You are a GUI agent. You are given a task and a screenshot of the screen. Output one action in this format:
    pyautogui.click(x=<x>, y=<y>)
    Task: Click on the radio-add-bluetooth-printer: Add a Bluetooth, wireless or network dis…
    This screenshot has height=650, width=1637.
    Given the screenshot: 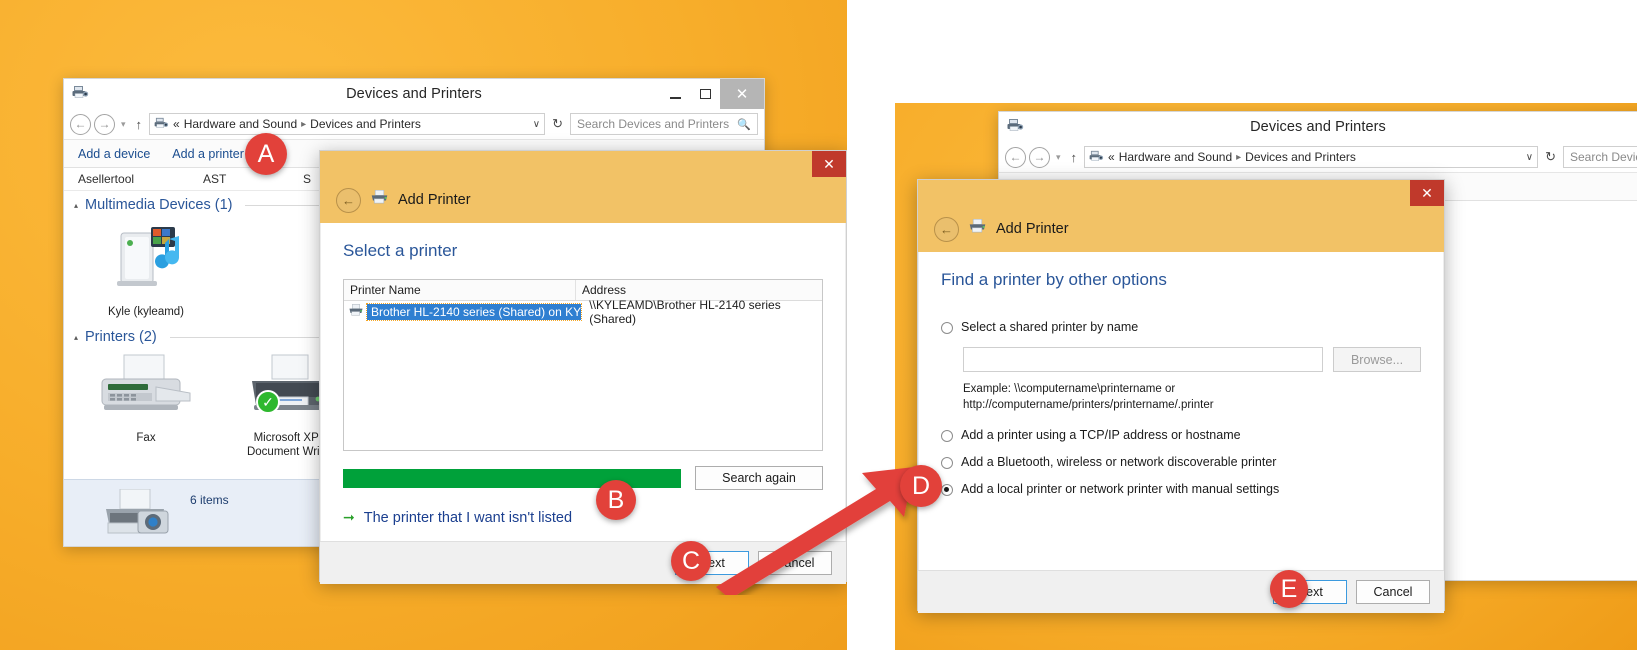 What is the action you would take?
    pyautogui.click(x=1181, y=462)
    